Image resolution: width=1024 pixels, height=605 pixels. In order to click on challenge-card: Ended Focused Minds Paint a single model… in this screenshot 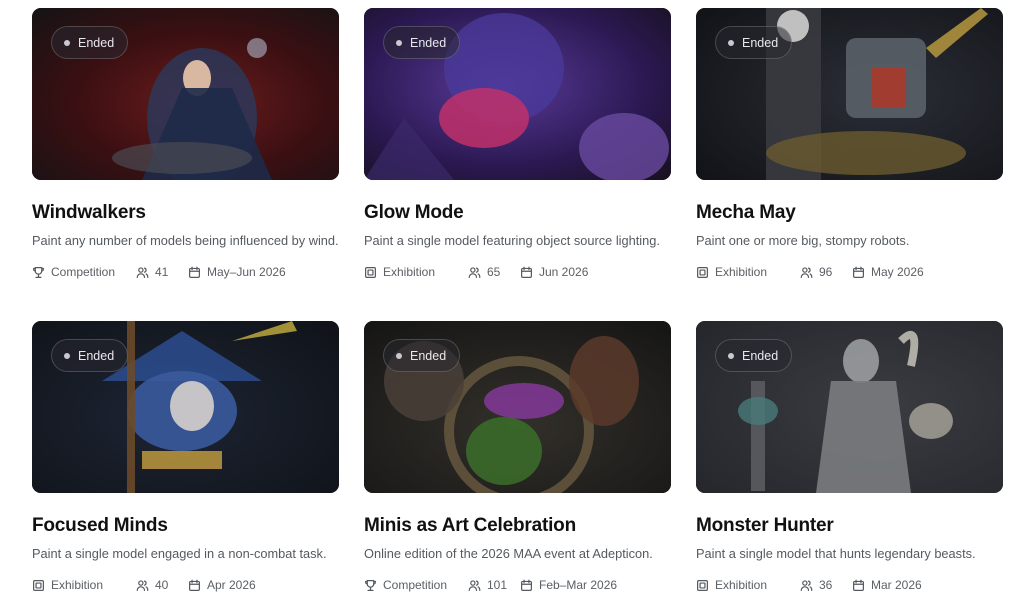, I will do `click(185, 463)`.